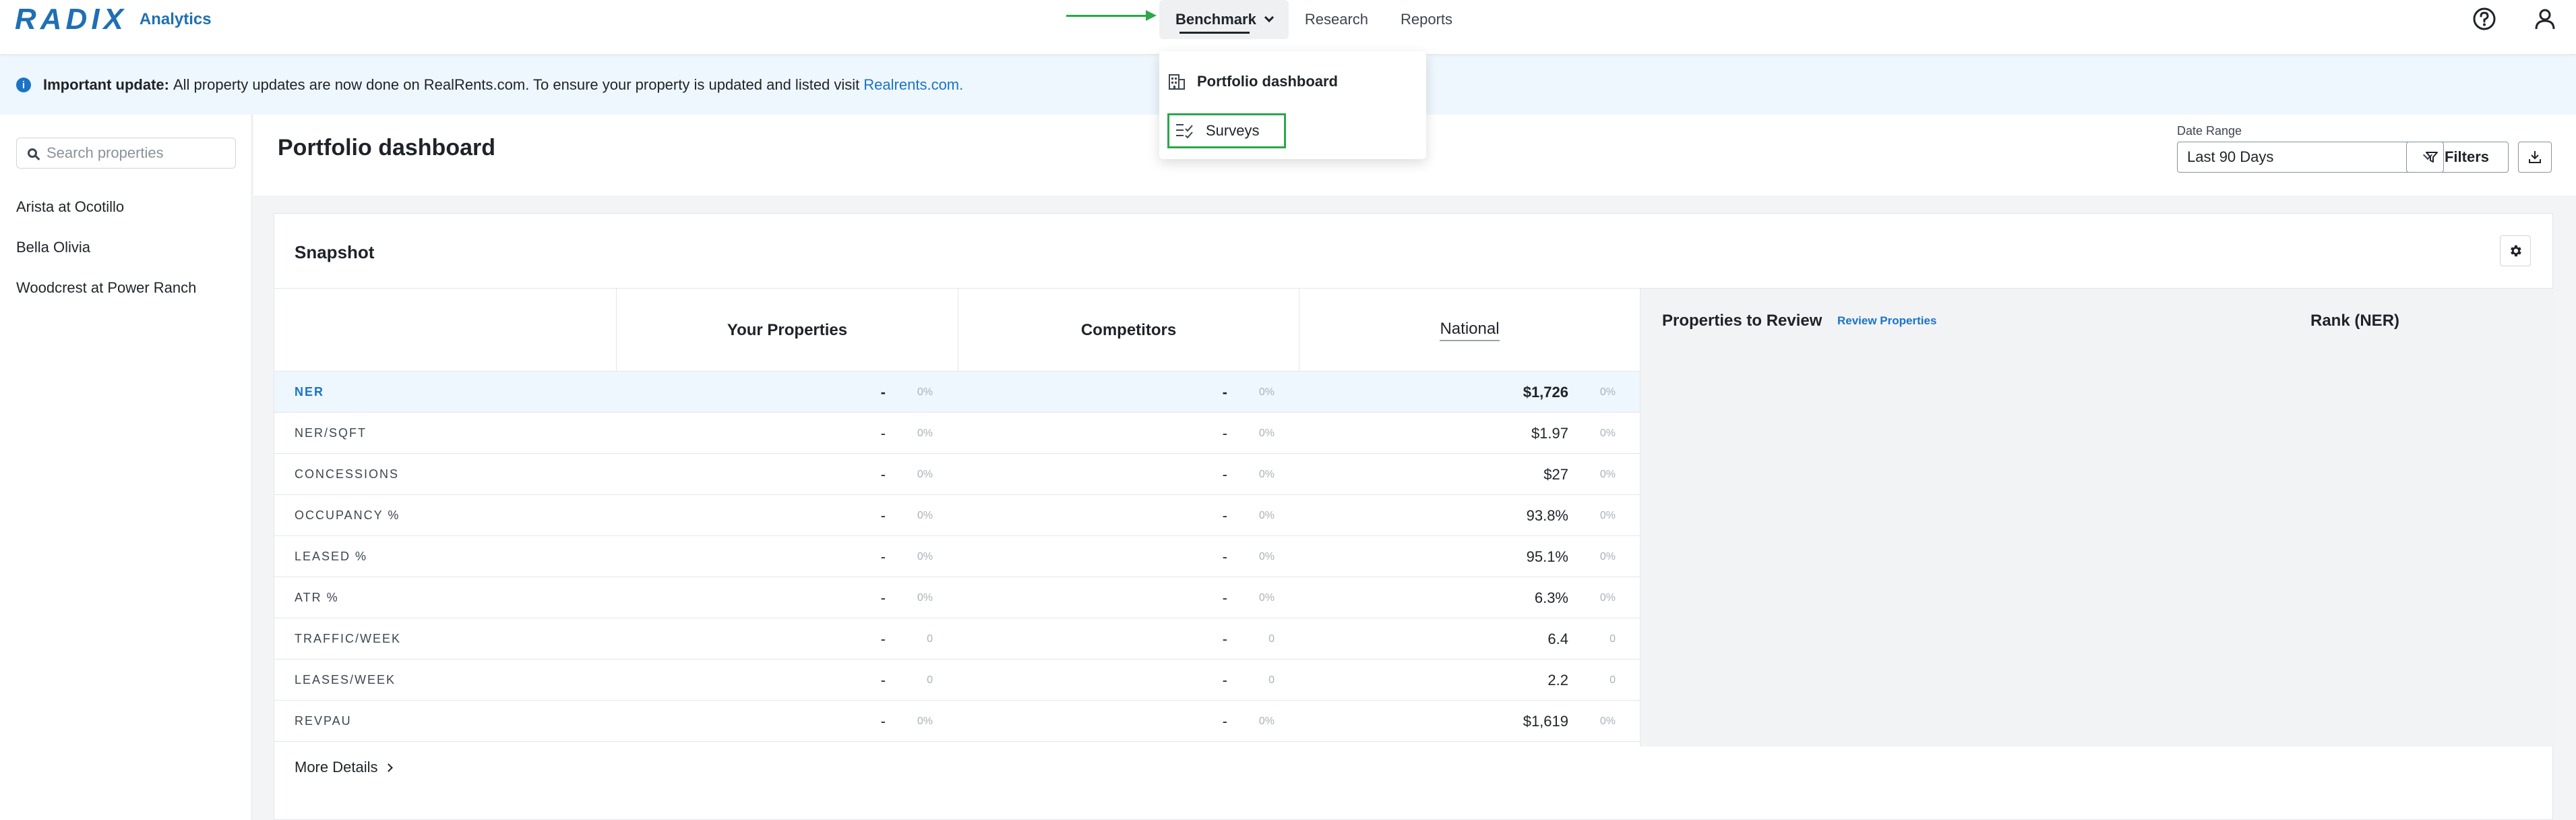 This screenshot has height=820, width=2576. I want to click on metric-label: OCCUPANCY %, so click(347, 515).